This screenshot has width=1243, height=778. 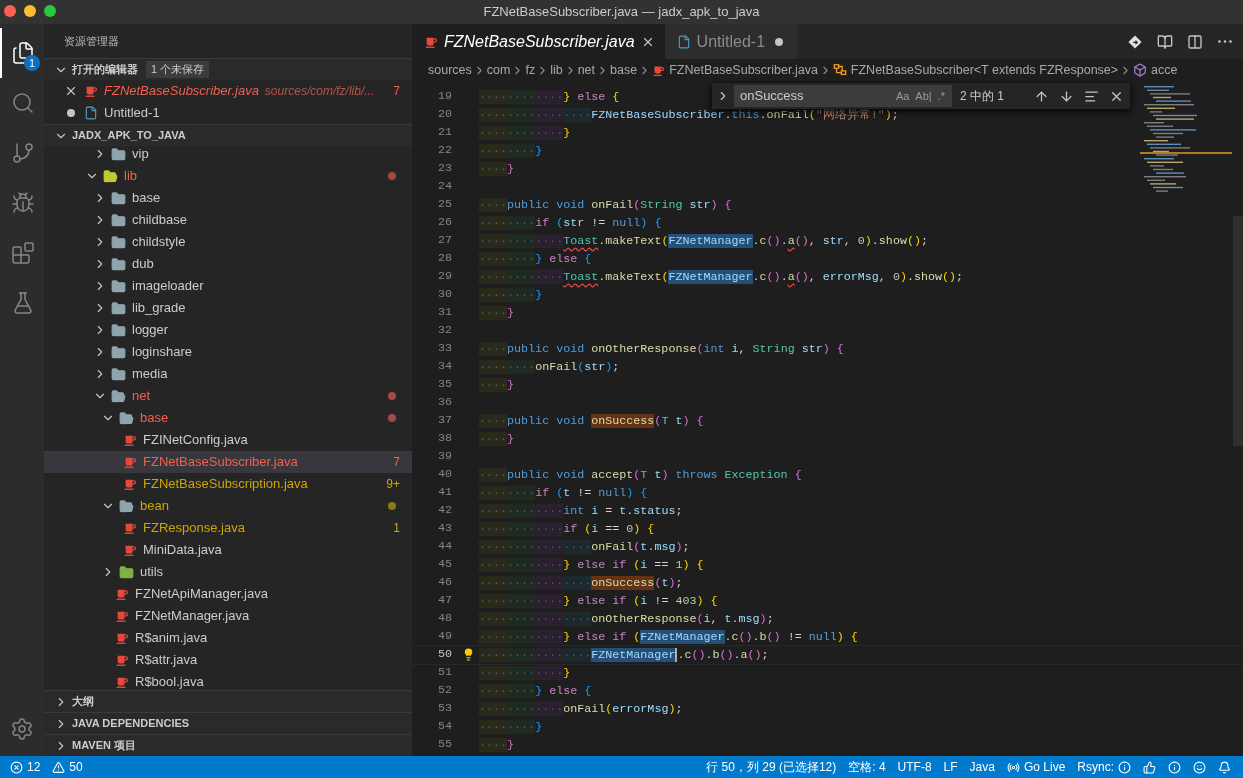 I want to click on file-row: FZResponse.java 1, so click(x=228, y=528).